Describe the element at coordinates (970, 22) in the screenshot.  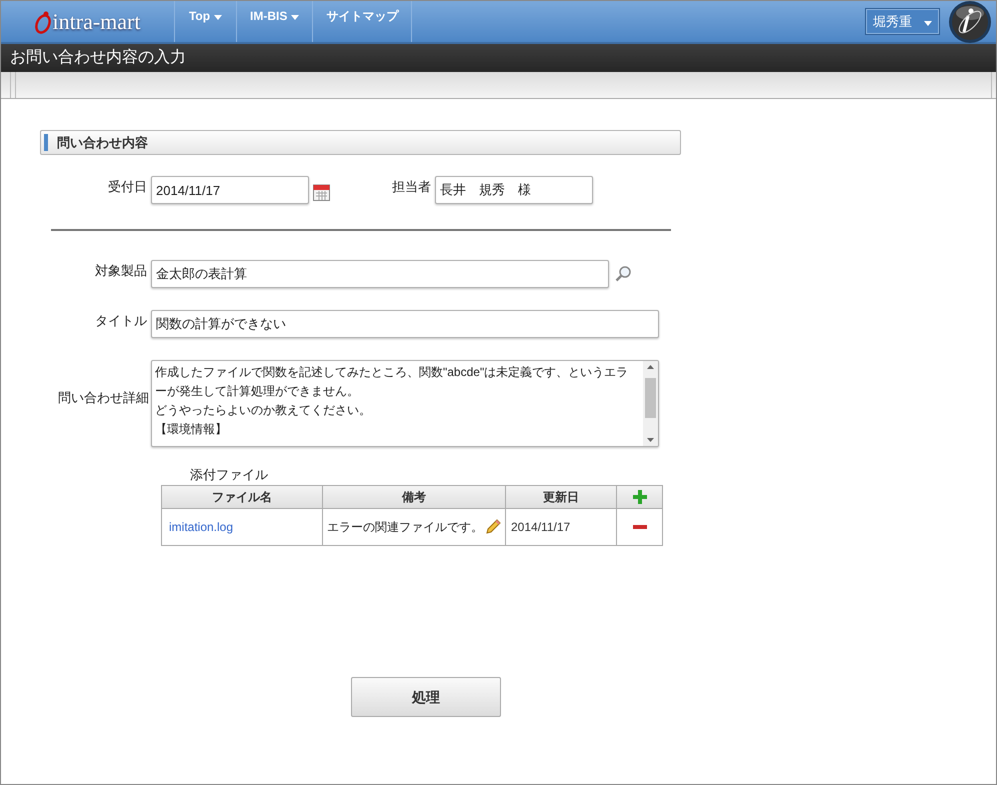
I see `info-logo-icon` at that location.